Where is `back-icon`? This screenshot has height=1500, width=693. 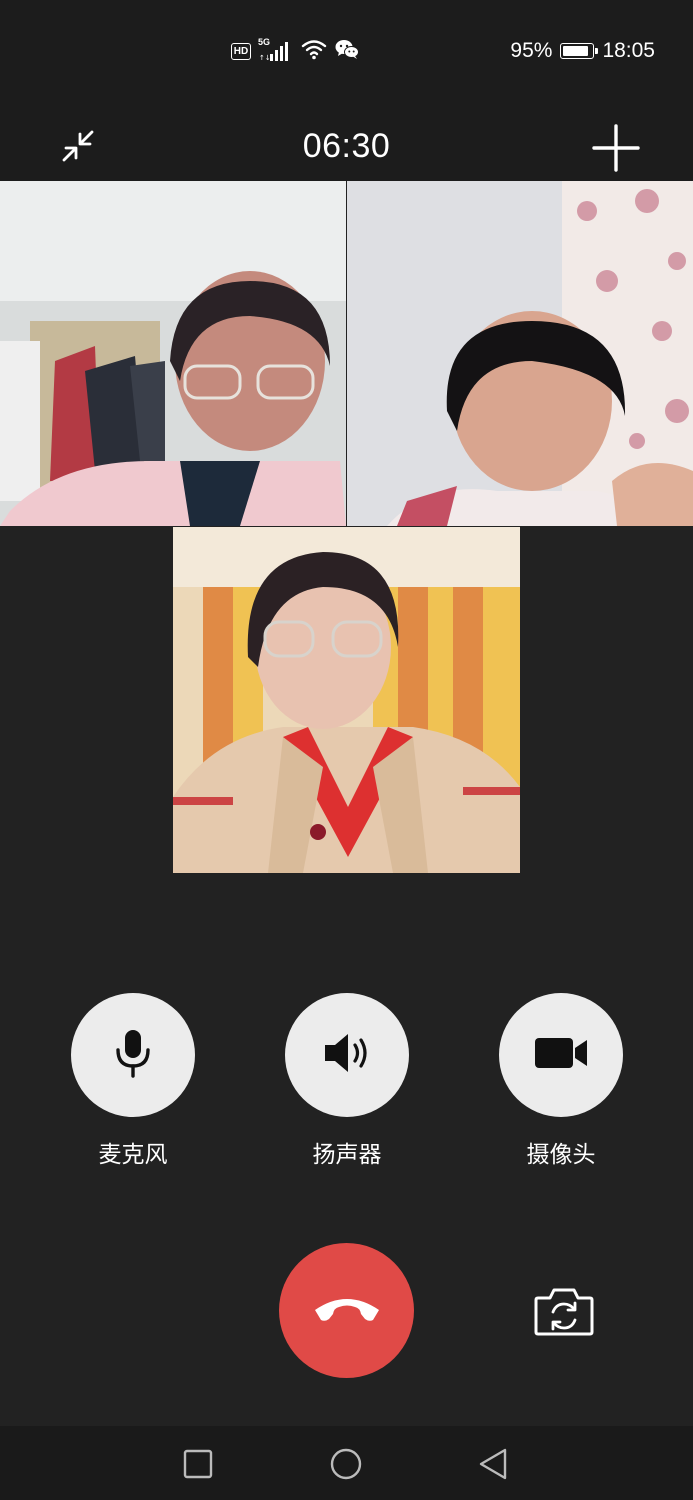
back-icon is located at coordinates (493, 1464).